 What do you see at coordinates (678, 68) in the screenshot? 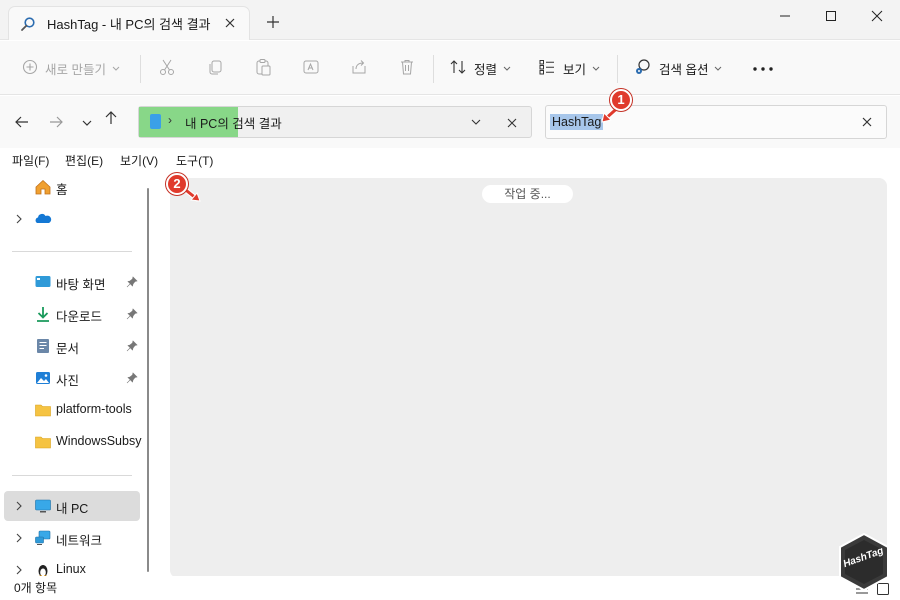
I see `search-options-button: 검색 옵션` at bounding box center [678, 68].